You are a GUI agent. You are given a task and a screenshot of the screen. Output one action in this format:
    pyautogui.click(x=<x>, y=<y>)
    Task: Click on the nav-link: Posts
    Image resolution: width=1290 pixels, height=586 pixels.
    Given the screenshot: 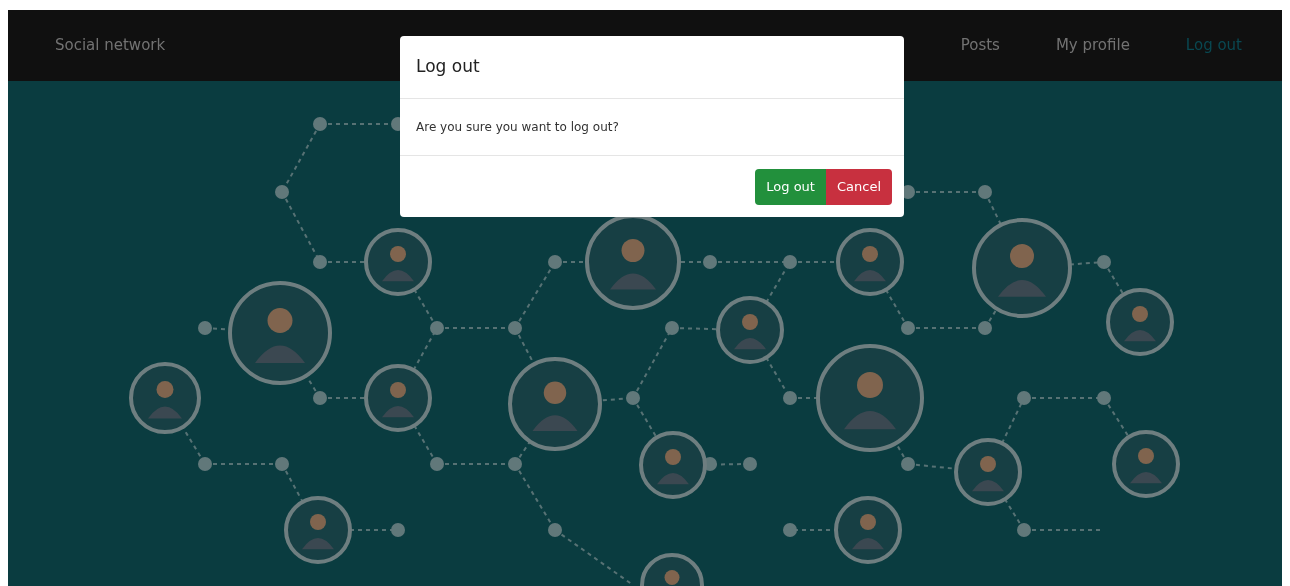 What is the action you would take?
    pyautogui.click(x=980, y=45)
    